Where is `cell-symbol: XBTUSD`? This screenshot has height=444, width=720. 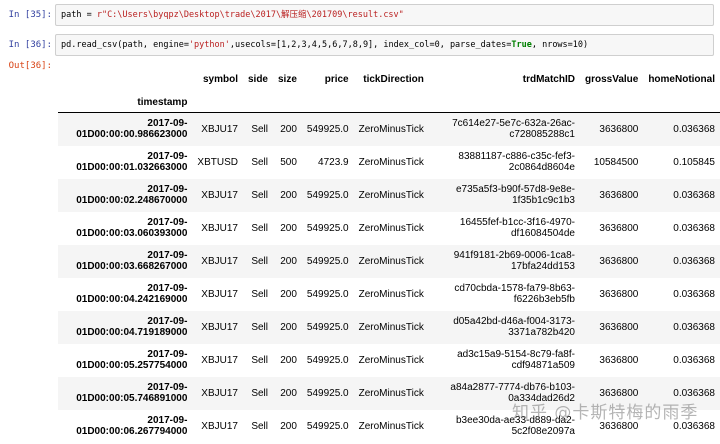 cell-symbol: XBTUSD is located at coordinates (217, 162).